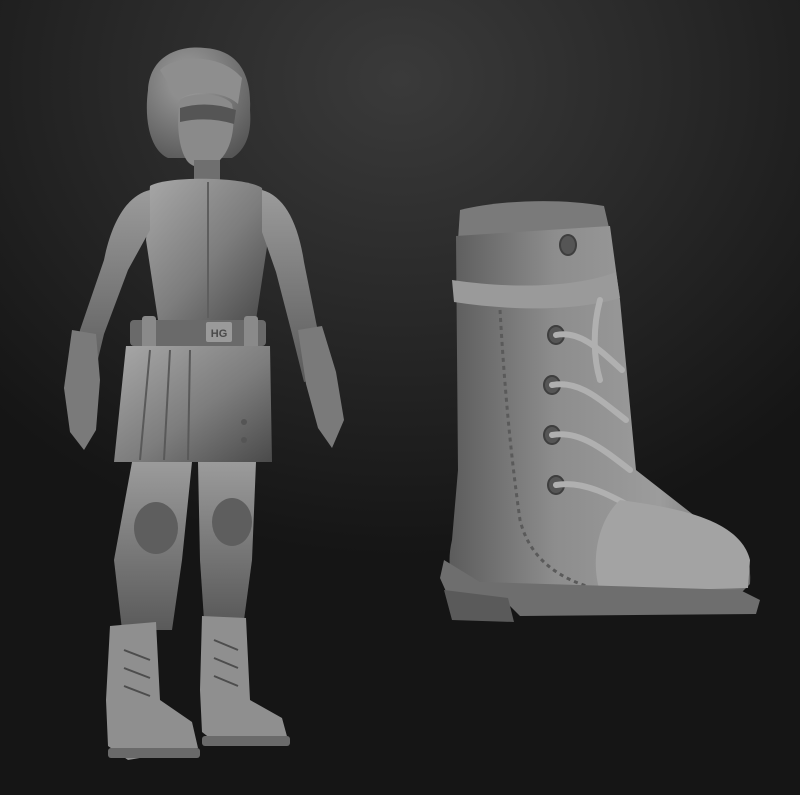 Image resolution: width=800 pixels, height=795 pixels. Describe the element at coordinates (193, 404) in the screenshot. I see `pleated-skirt` at that location.